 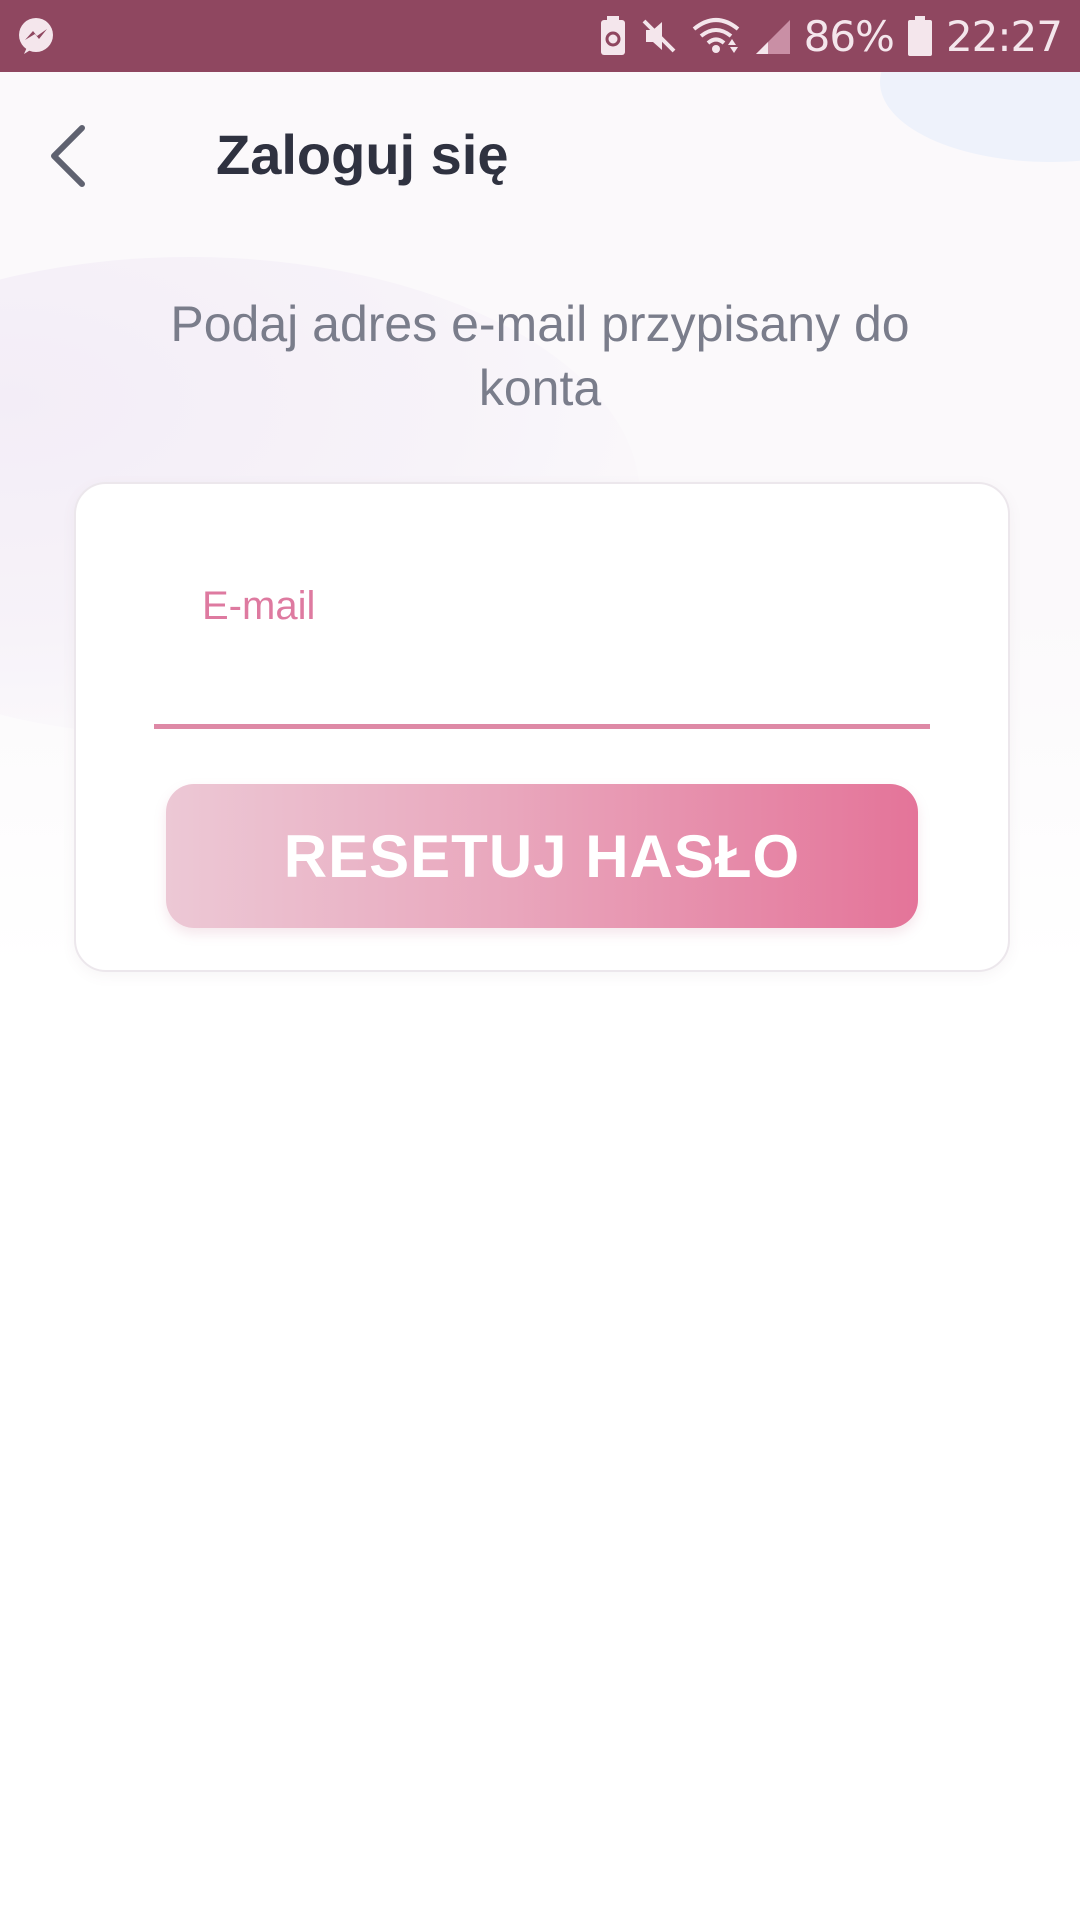 I want to click on clock: 22:27, so click(x=1004, y=36).